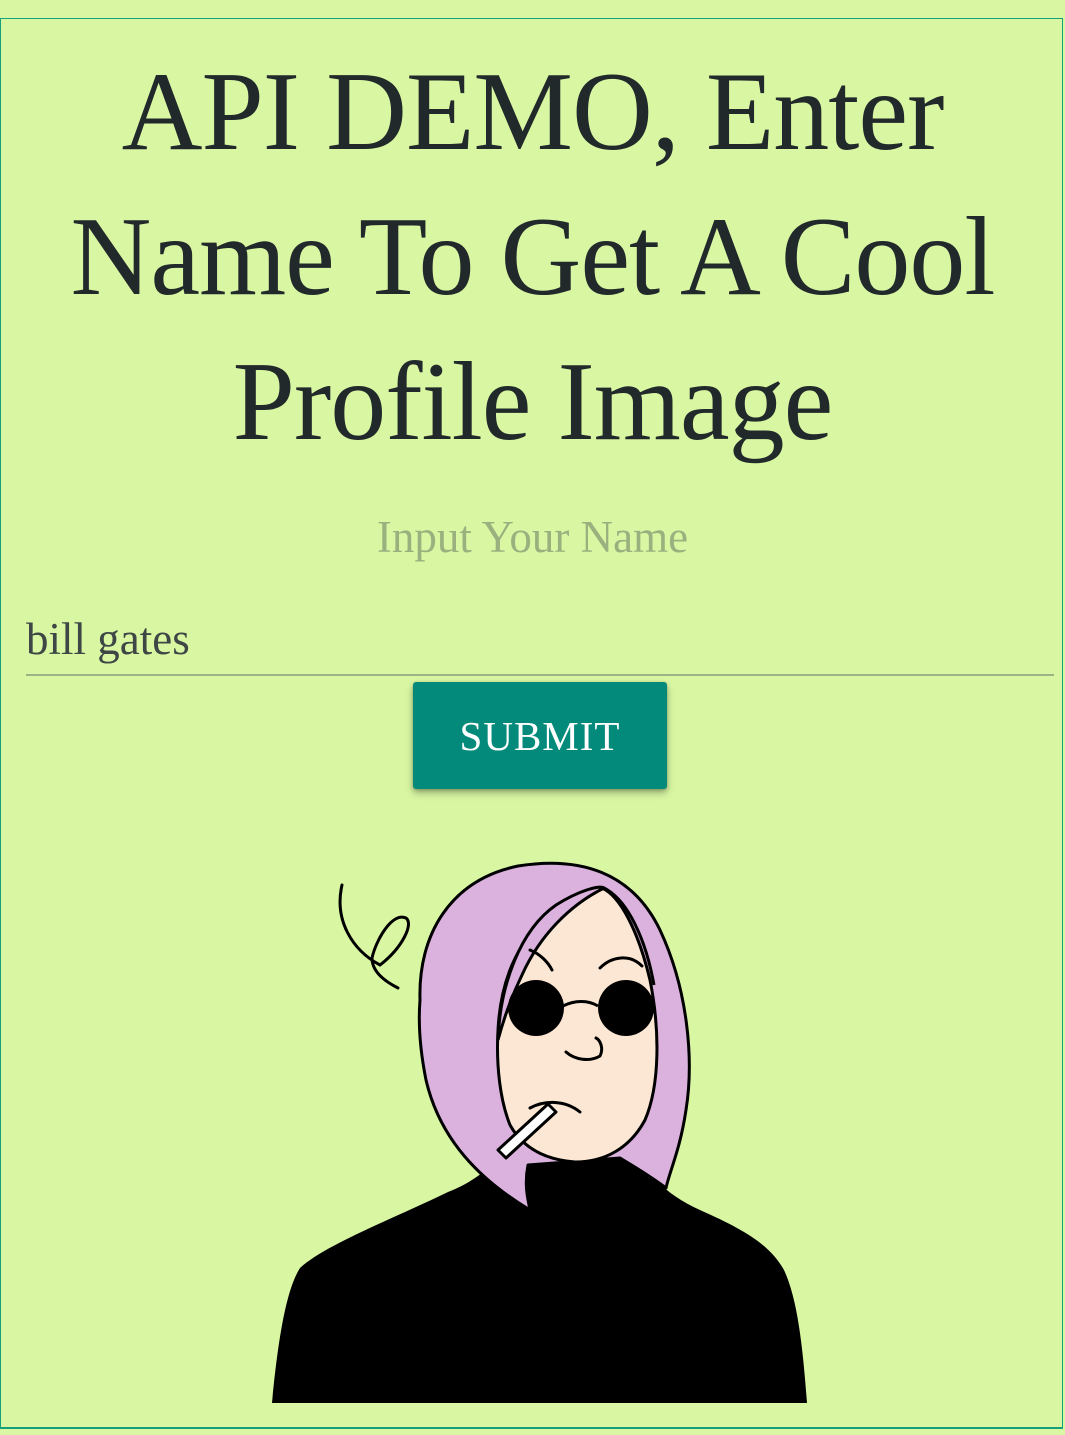 The width and height of the screenshot is (1065, 1435). I want to click on name-label: Input Your Name, so click(532, 537).